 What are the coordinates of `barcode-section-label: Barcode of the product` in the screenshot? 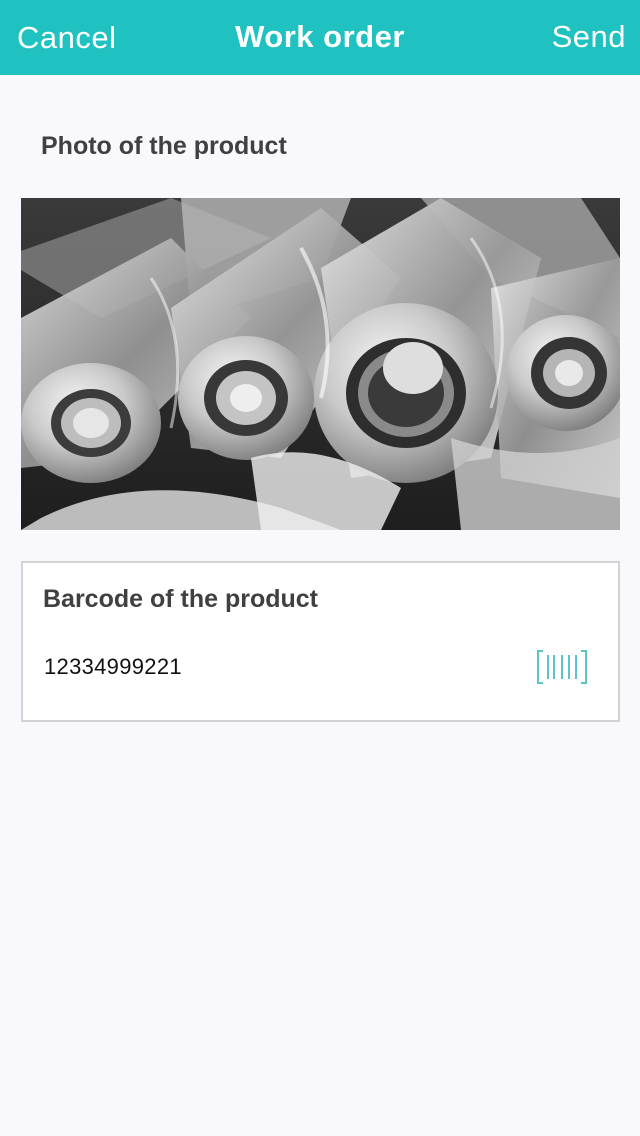 It's located at (181, 599).